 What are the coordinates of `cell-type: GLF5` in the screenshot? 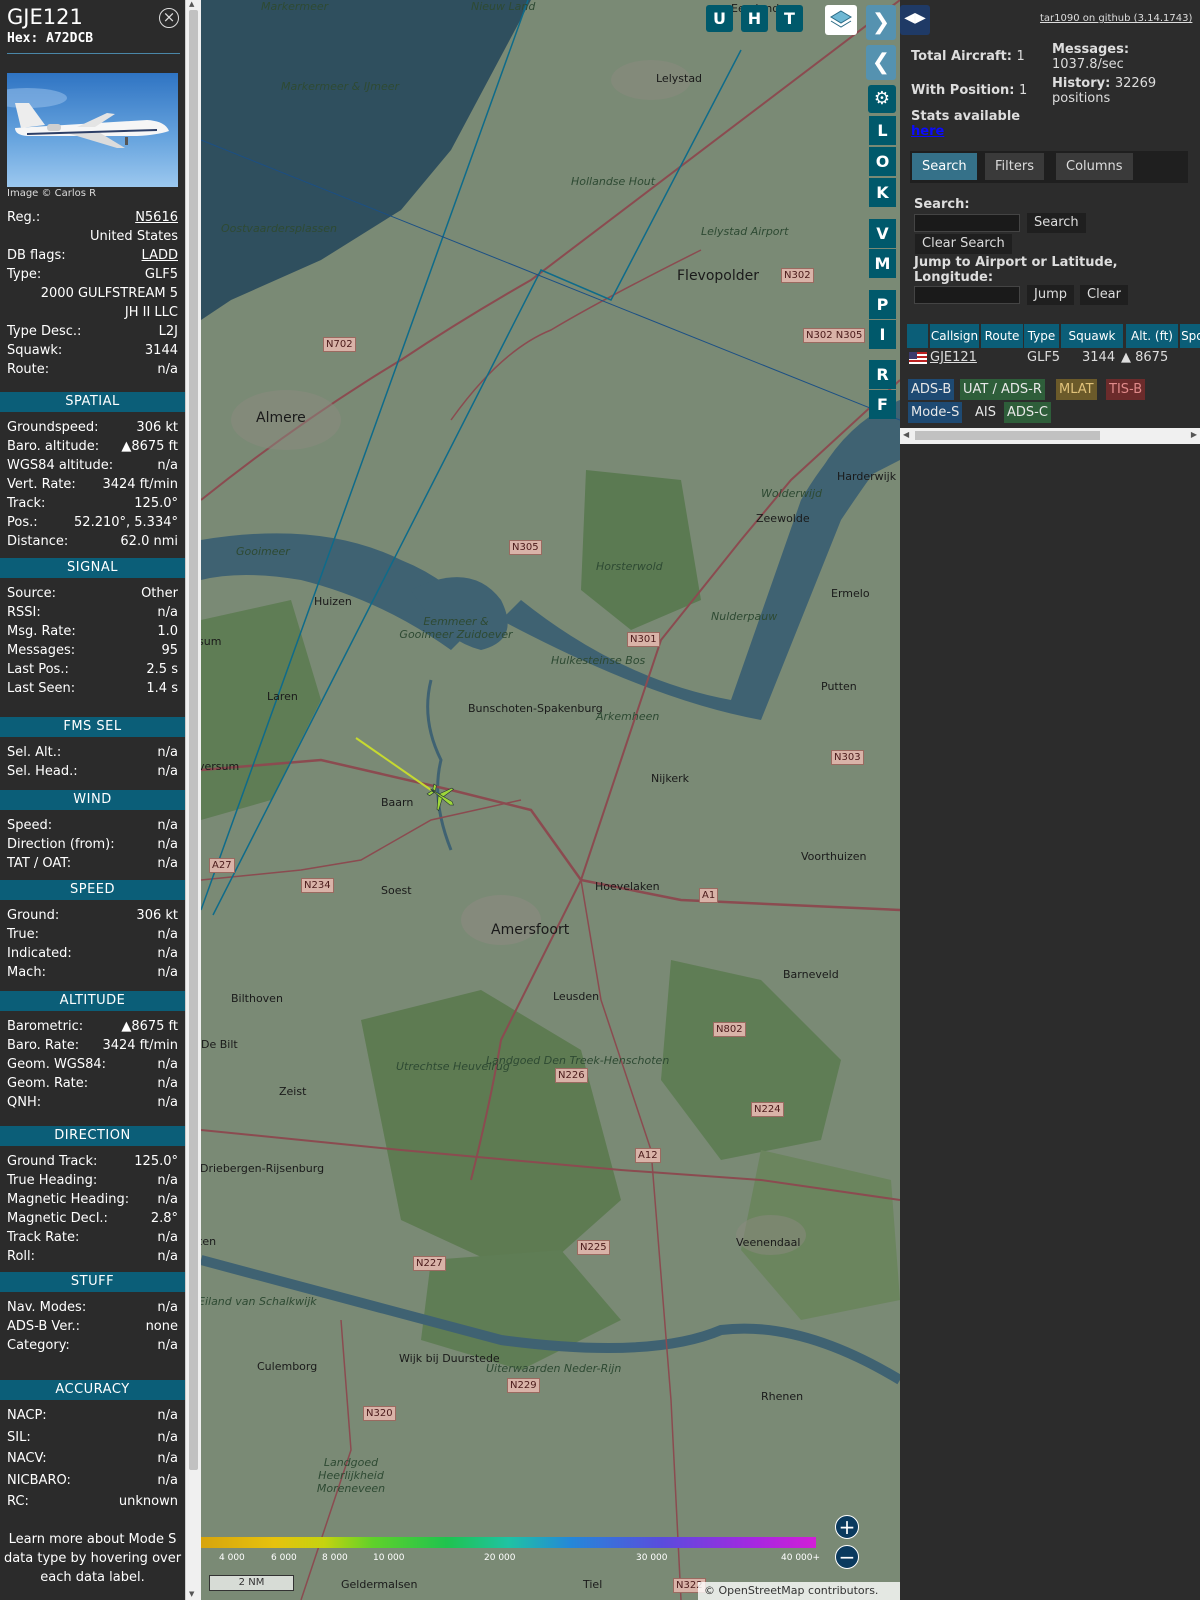 It's located at (1044, 357).